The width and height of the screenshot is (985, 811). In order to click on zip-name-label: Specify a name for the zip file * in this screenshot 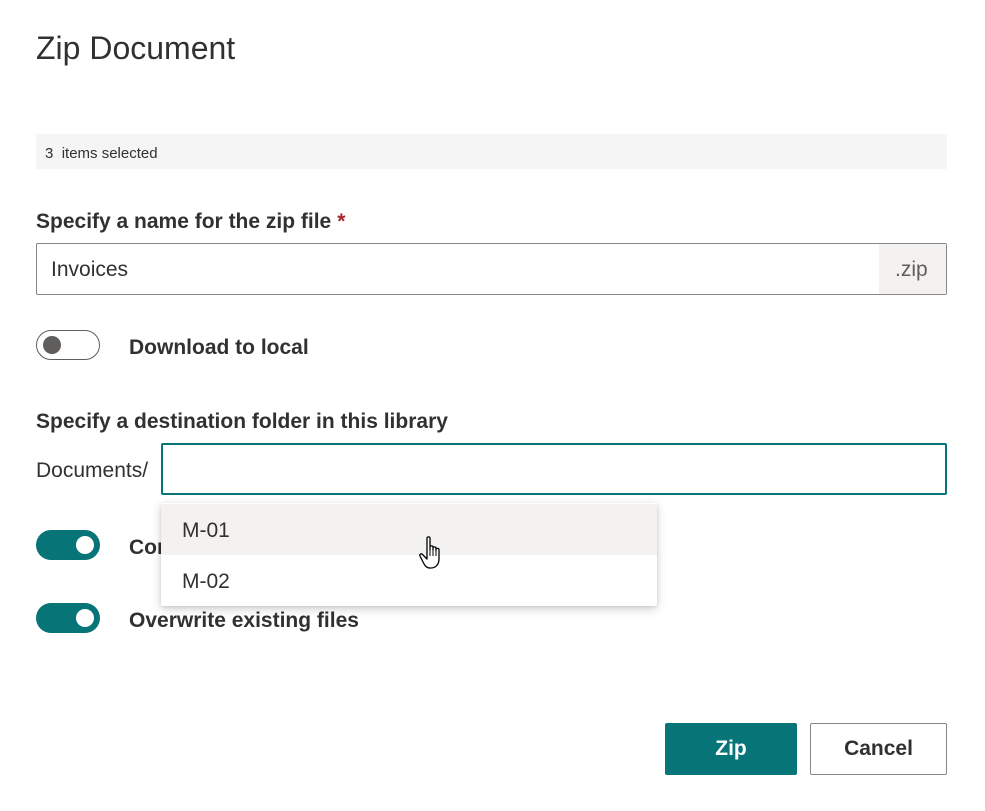, I will do `click(191, 221)`.